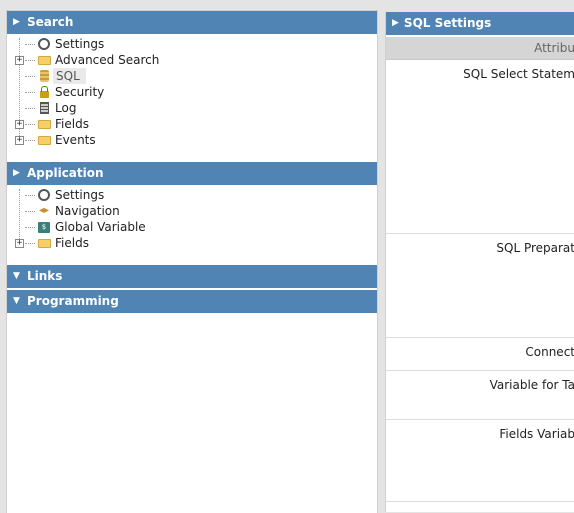 Image resolution: width=574 pixels, height=513 pixels. What do you see at coordinates (66, 108) in the screenshot?
I see `tree-item-label: Log` at bounding box center [66, 108].